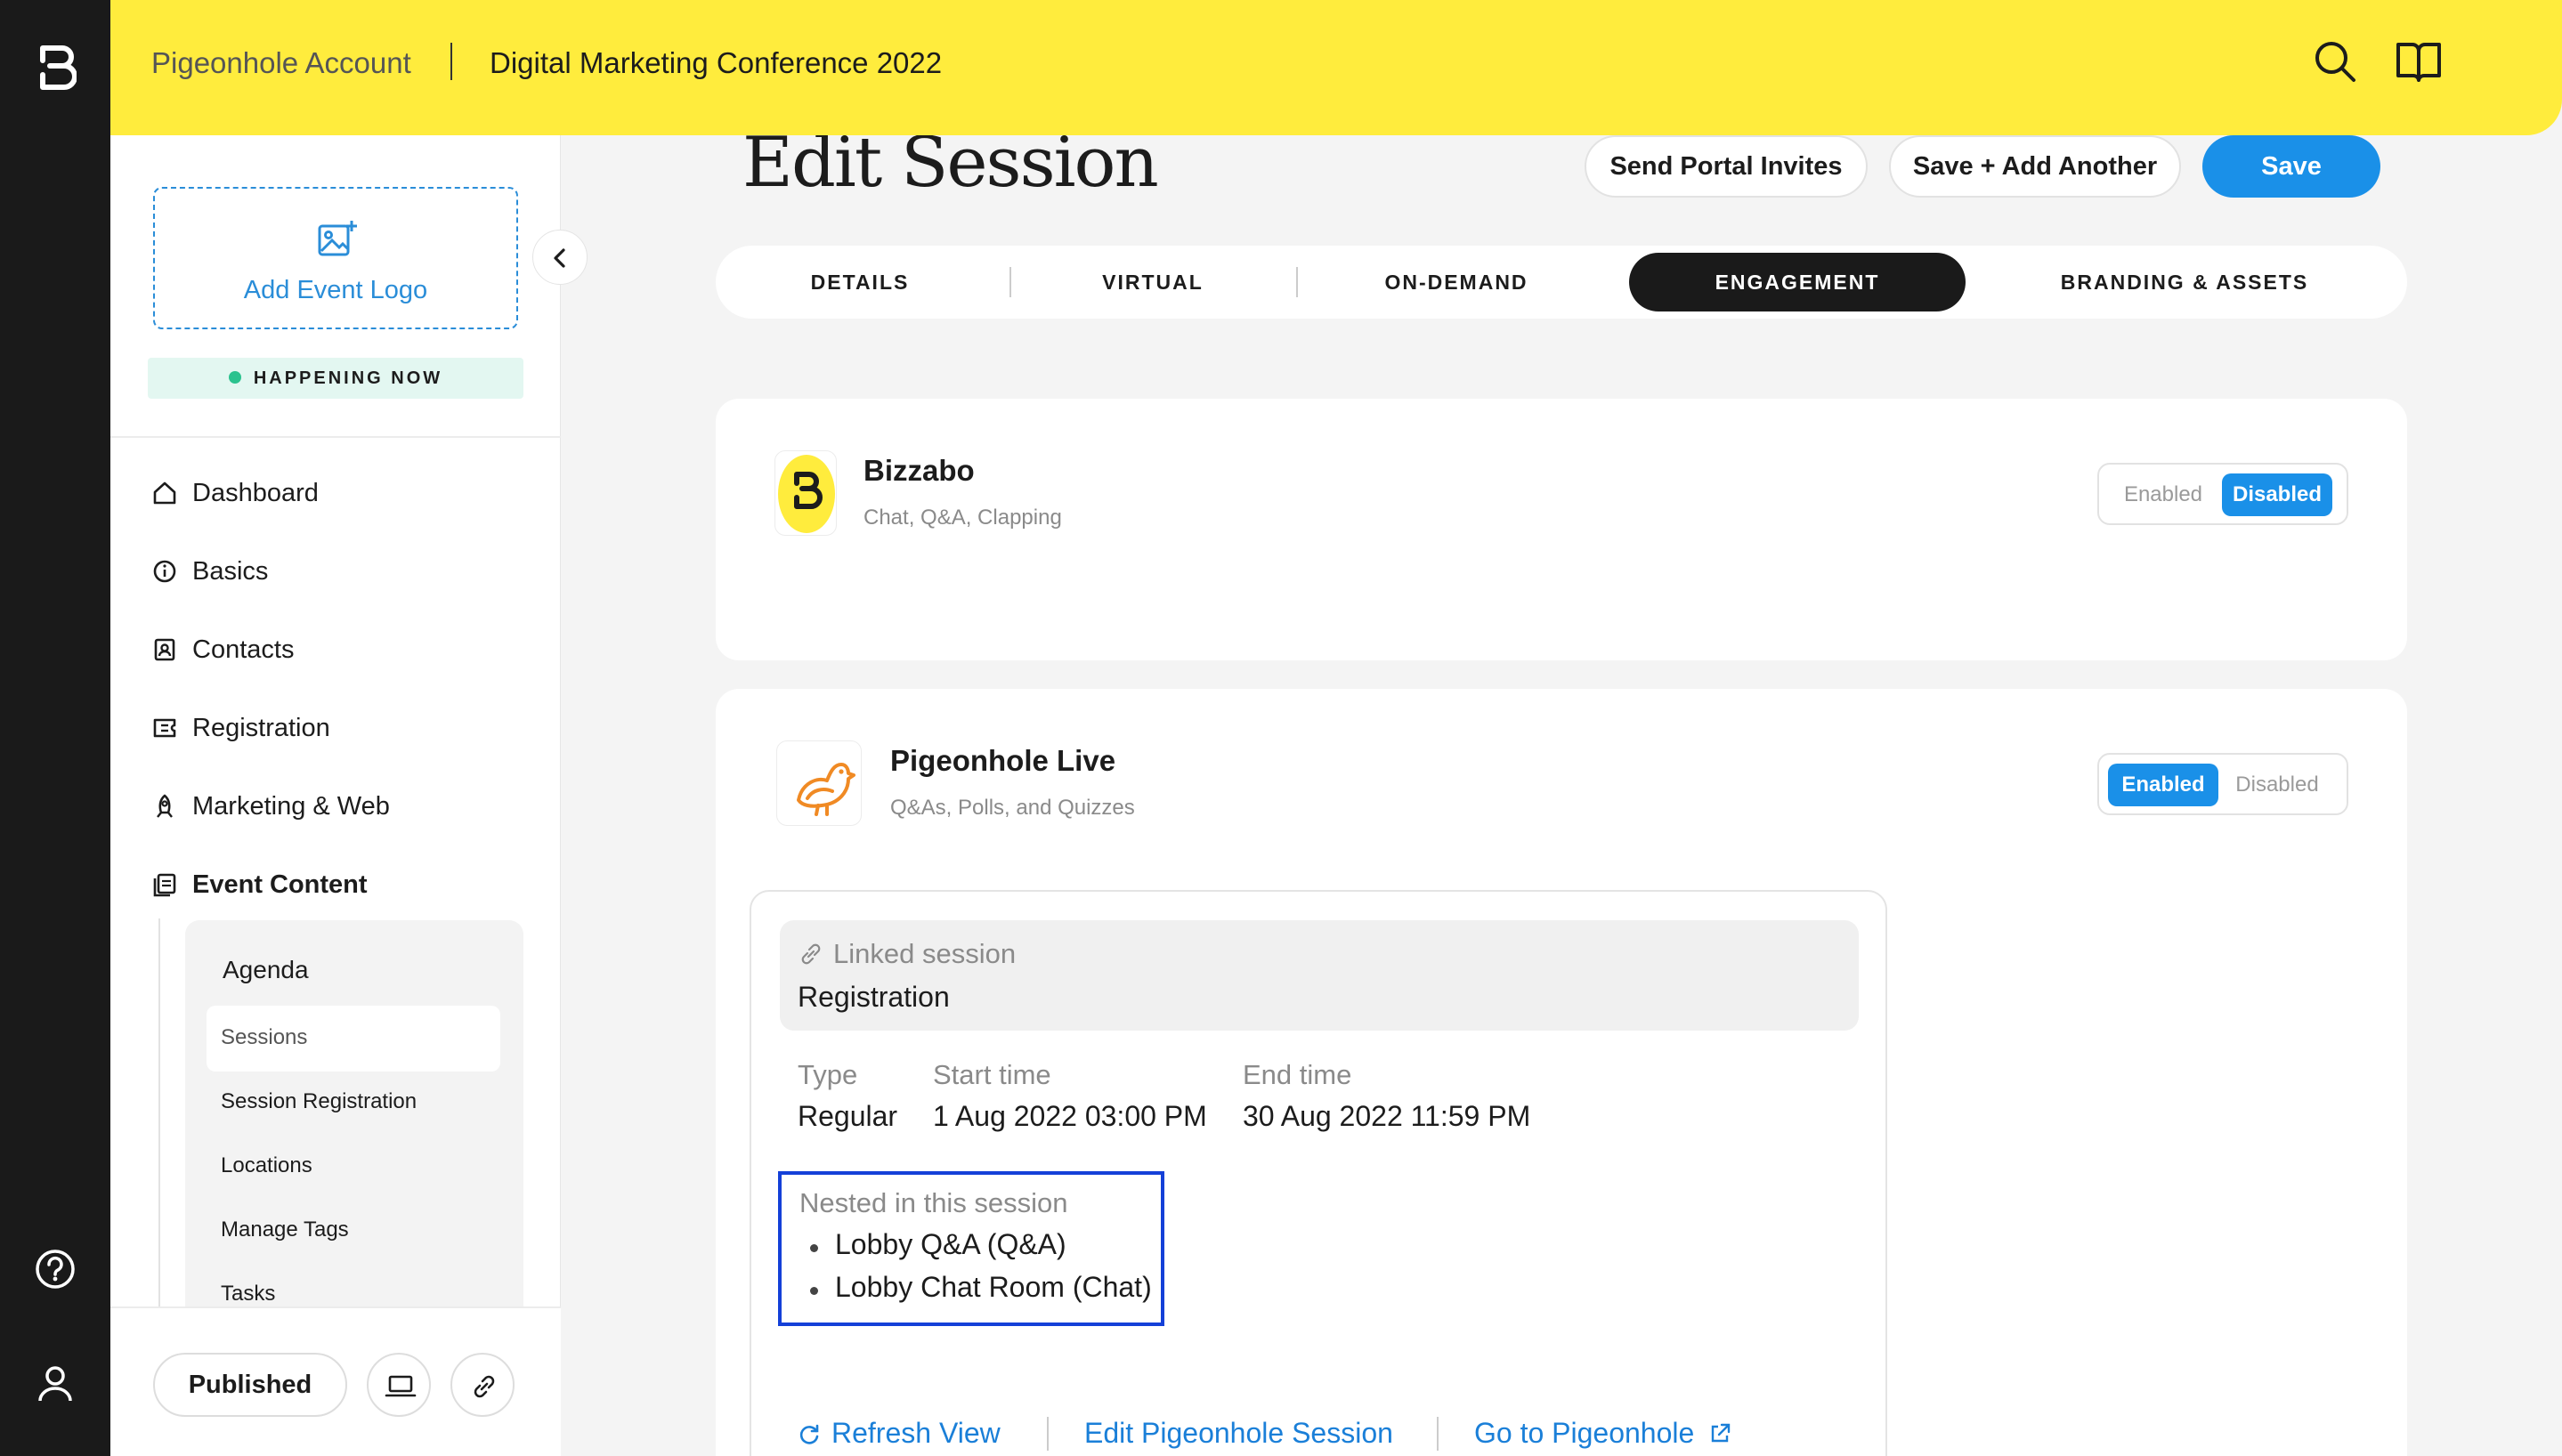  What do you see at coordinates (261, 727) in the screenshot?
I see `sidebar-item-label: Registration` at bounding box center [261, 727].